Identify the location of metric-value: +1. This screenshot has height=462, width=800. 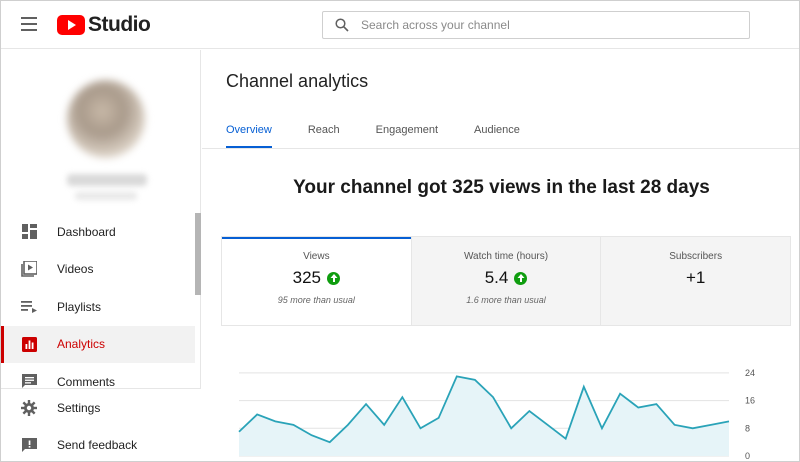
(695, 277).